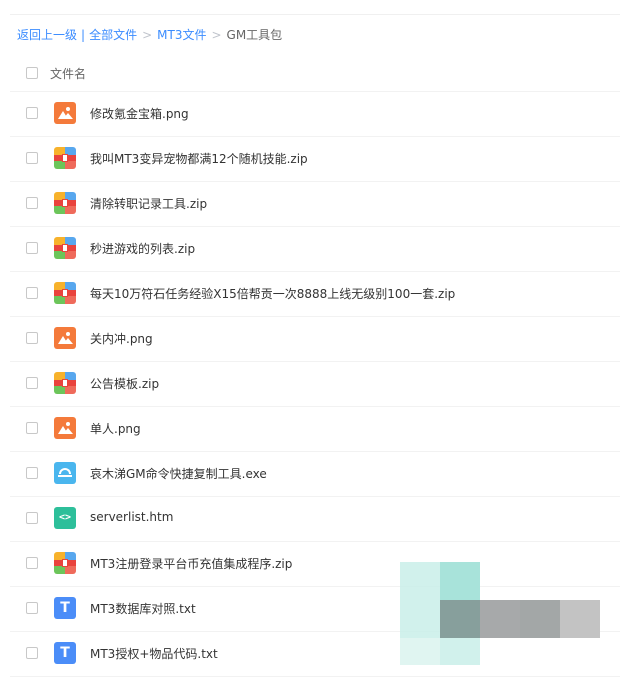 The height and width of the screenshot is (677, 620). Describe the element at coordinates (315, 114) in the screenshot. I see `file-row: 修改氪金宝箱.png` at that location.